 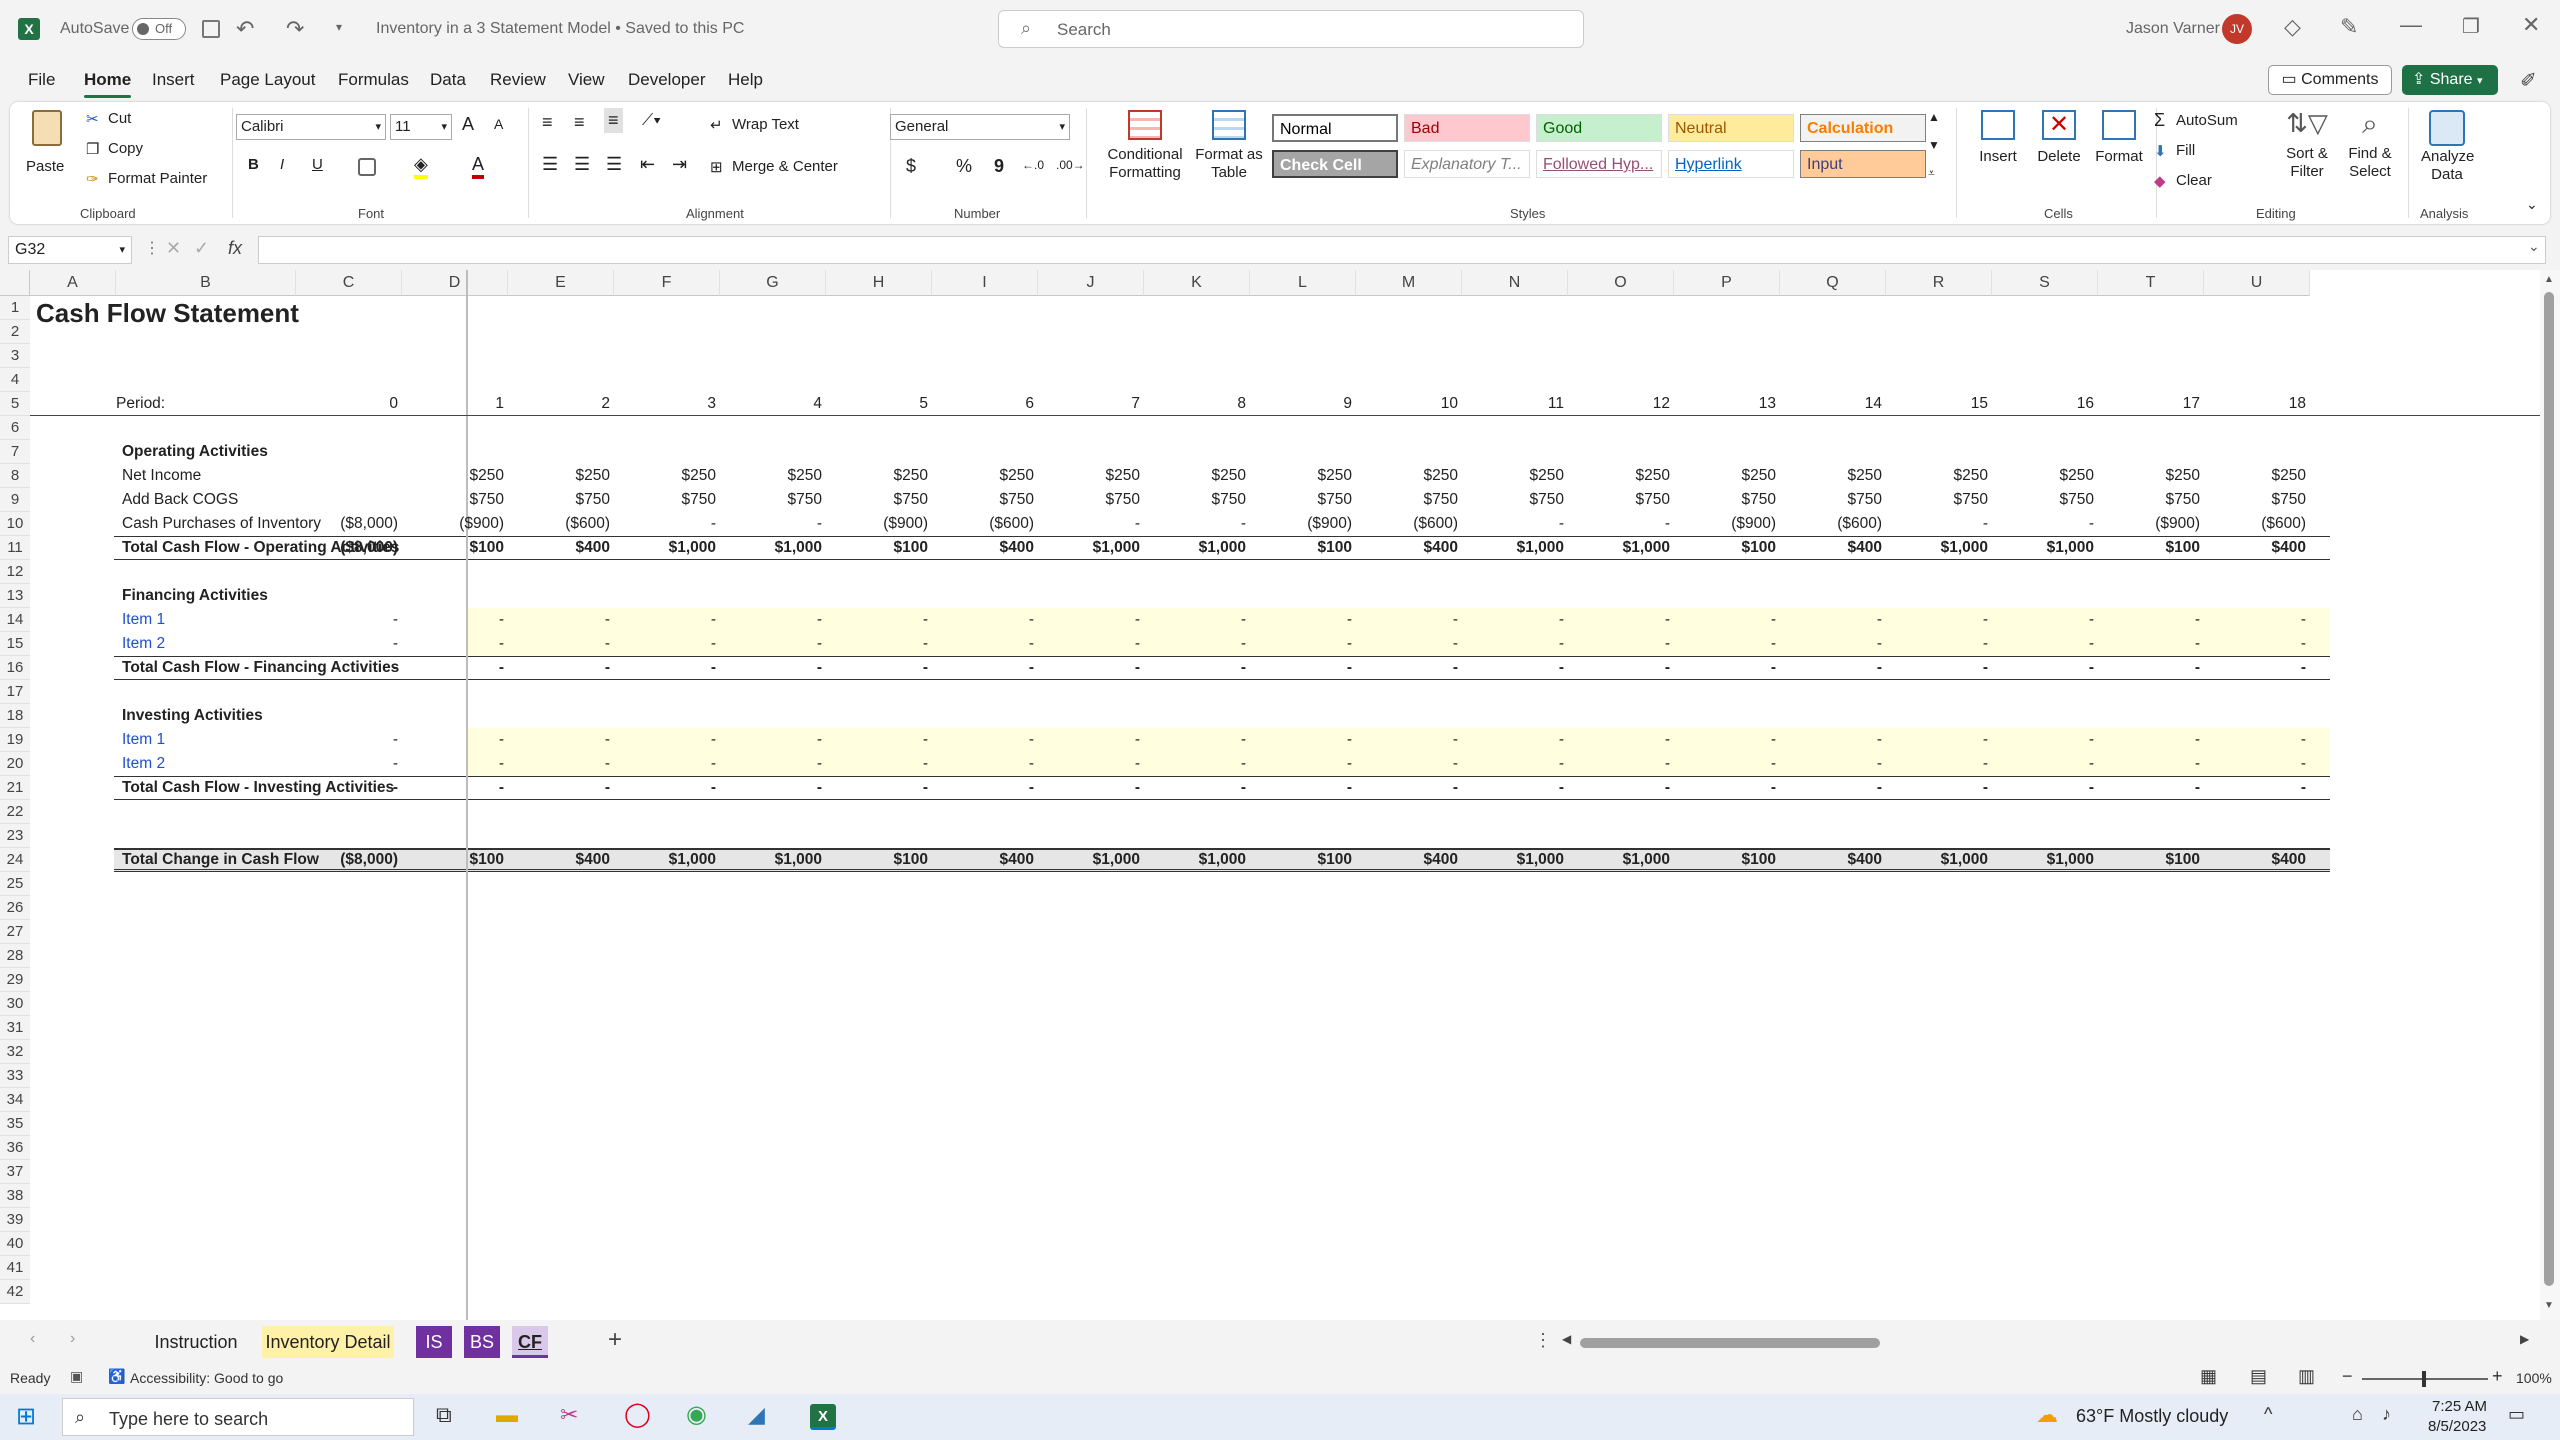 What do you see at coordinates (1335, 128) in the screenshot?
I see `cell-style-normal: Normal` at bounding box center [1335, 128].